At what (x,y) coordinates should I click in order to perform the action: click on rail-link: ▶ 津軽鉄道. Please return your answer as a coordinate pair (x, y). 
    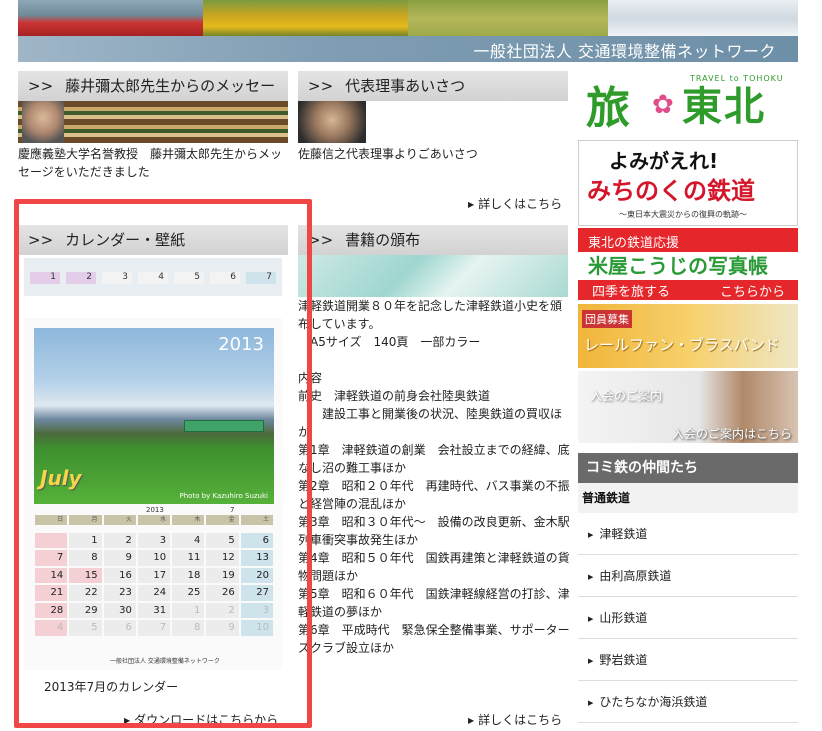
    Looking at the image, I should click on (688, 534).